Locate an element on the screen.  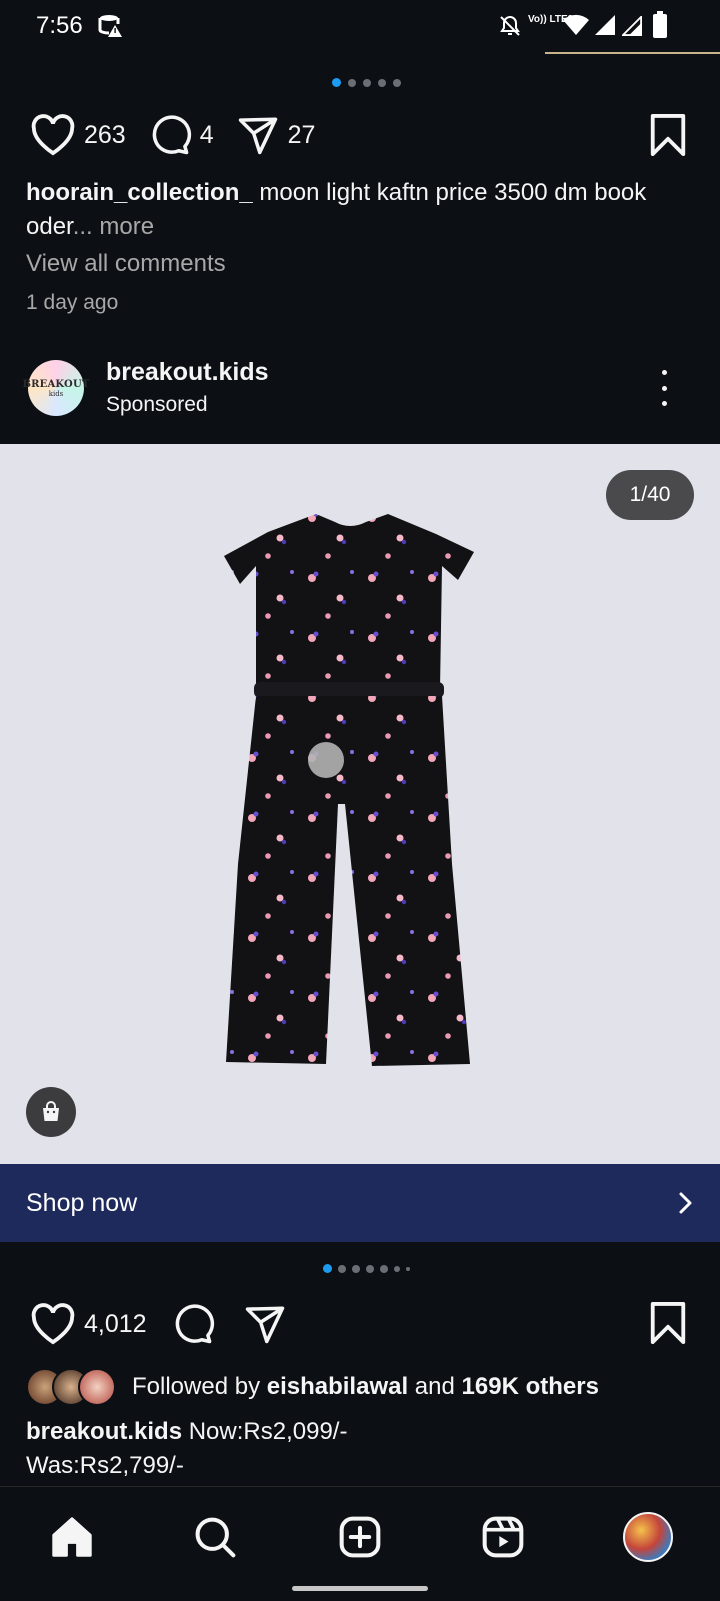
reels-icon is located at coordinates (503, 1537).